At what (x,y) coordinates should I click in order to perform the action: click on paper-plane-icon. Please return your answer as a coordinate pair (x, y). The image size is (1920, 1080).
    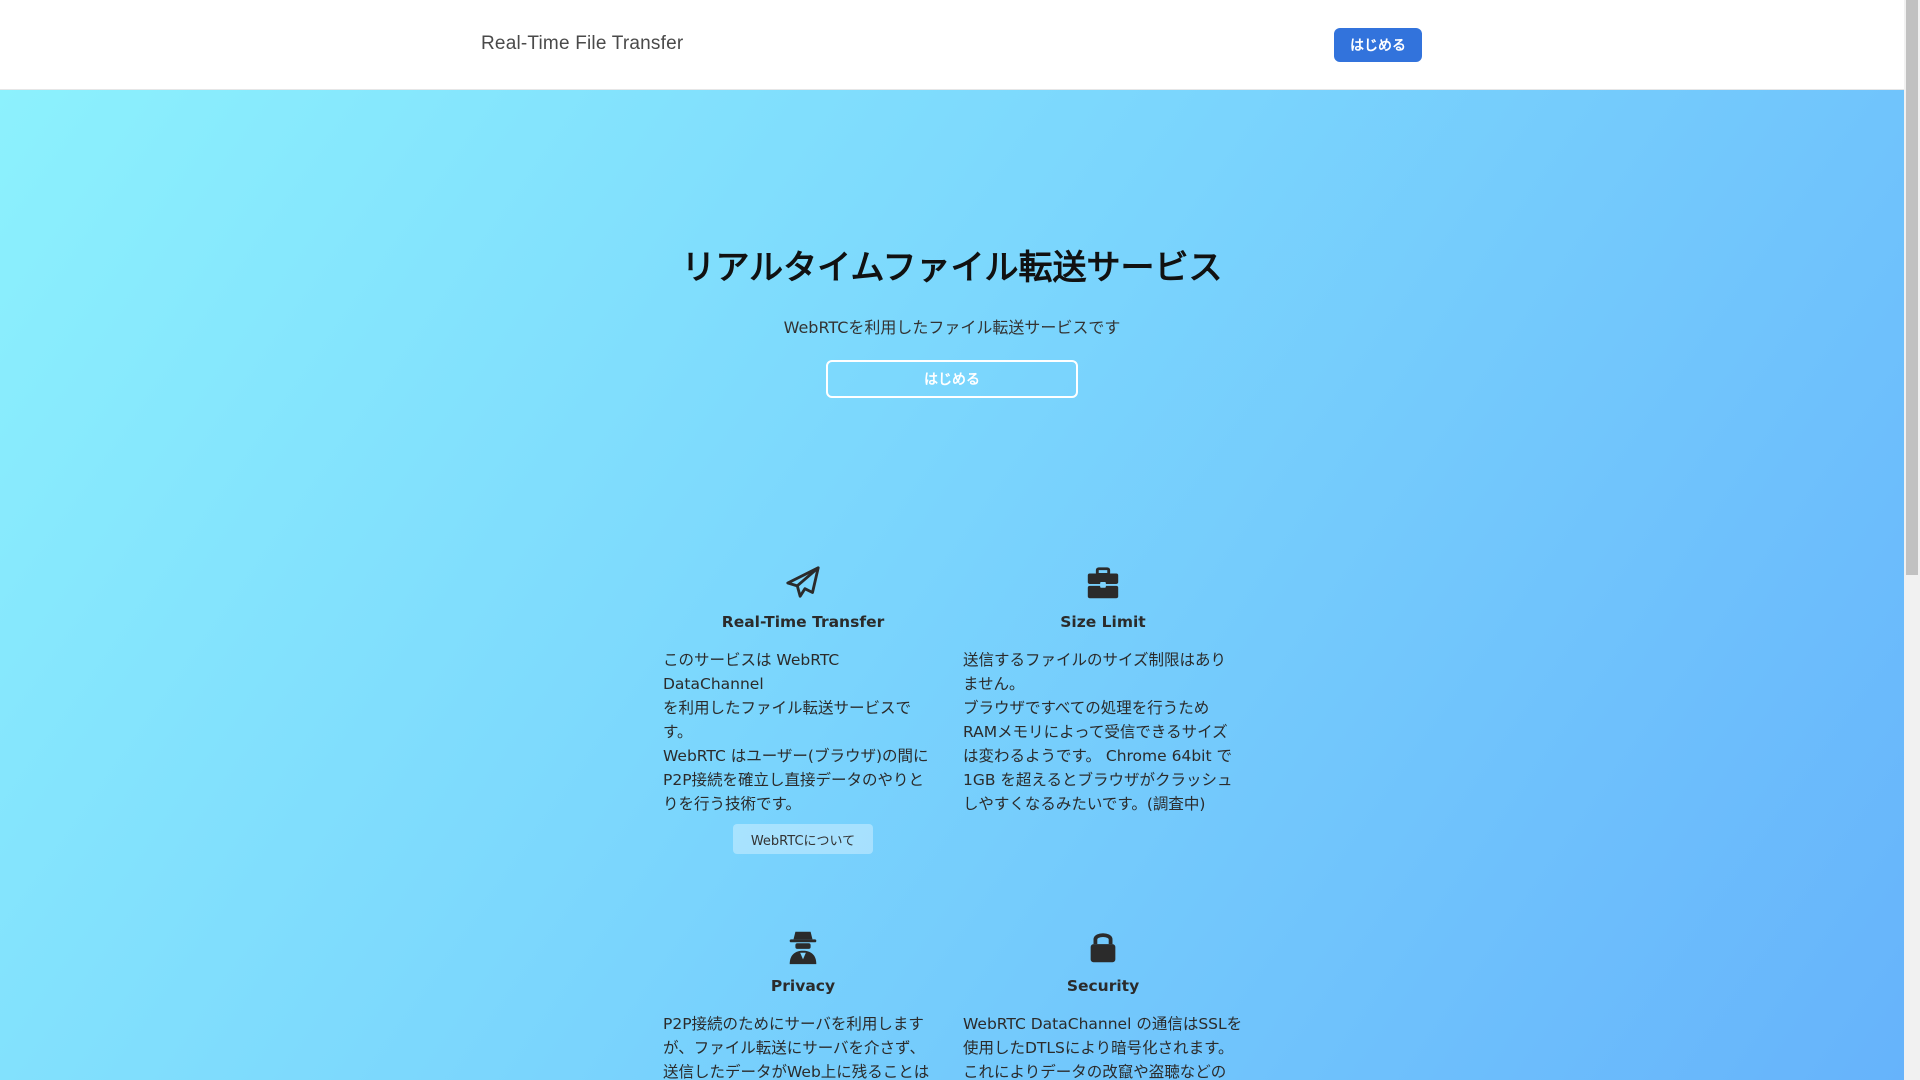
    Looking at the image, I should click on (803, 582).